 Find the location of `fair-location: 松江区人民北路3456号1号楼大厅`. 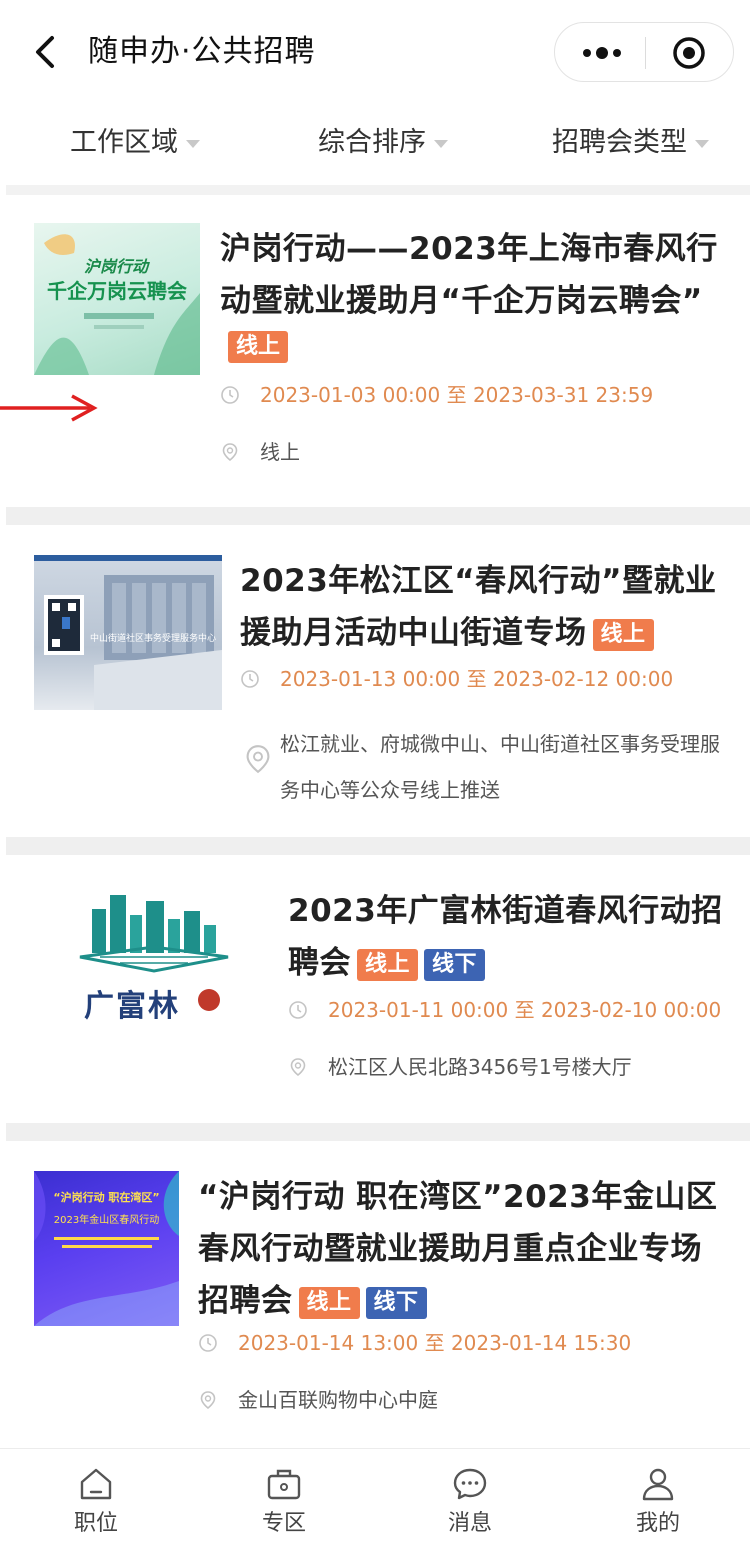

fair-location: 松江区人民北路3456号1号楼大厅 is located at coordinates (480, 1067).